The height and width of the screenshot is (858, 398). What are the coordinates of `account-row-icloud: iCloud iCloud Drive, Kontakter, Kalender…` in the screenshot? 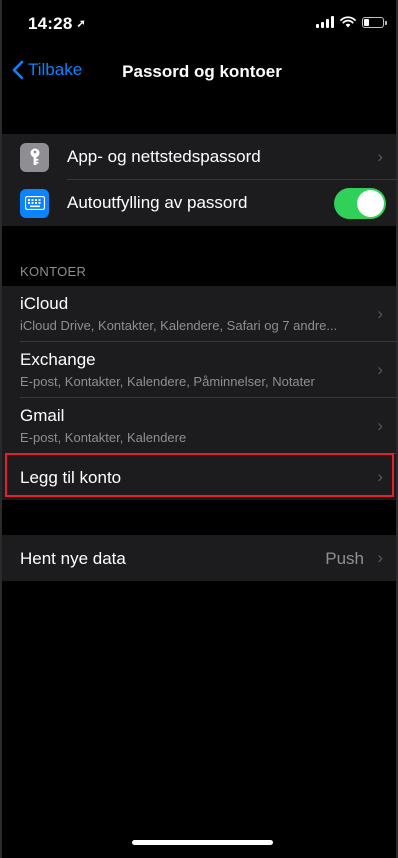 It's located at (199, 314).